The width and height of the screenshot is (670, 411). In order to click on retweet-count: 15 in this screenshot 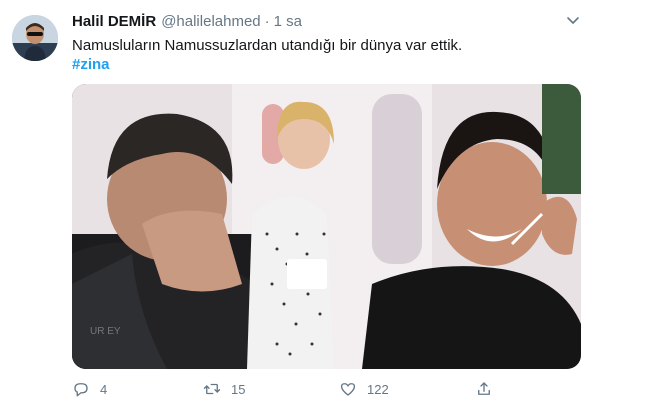, I will do `click(238, 389)`.